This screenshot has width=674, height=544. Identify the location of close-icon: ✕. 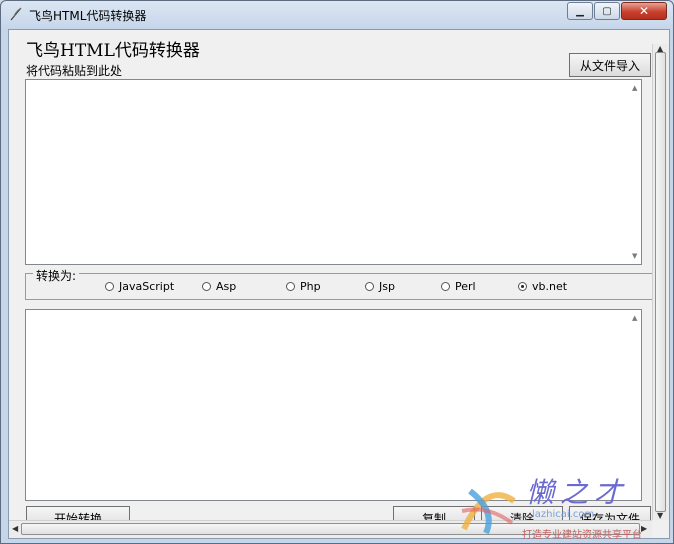
(644, 11).